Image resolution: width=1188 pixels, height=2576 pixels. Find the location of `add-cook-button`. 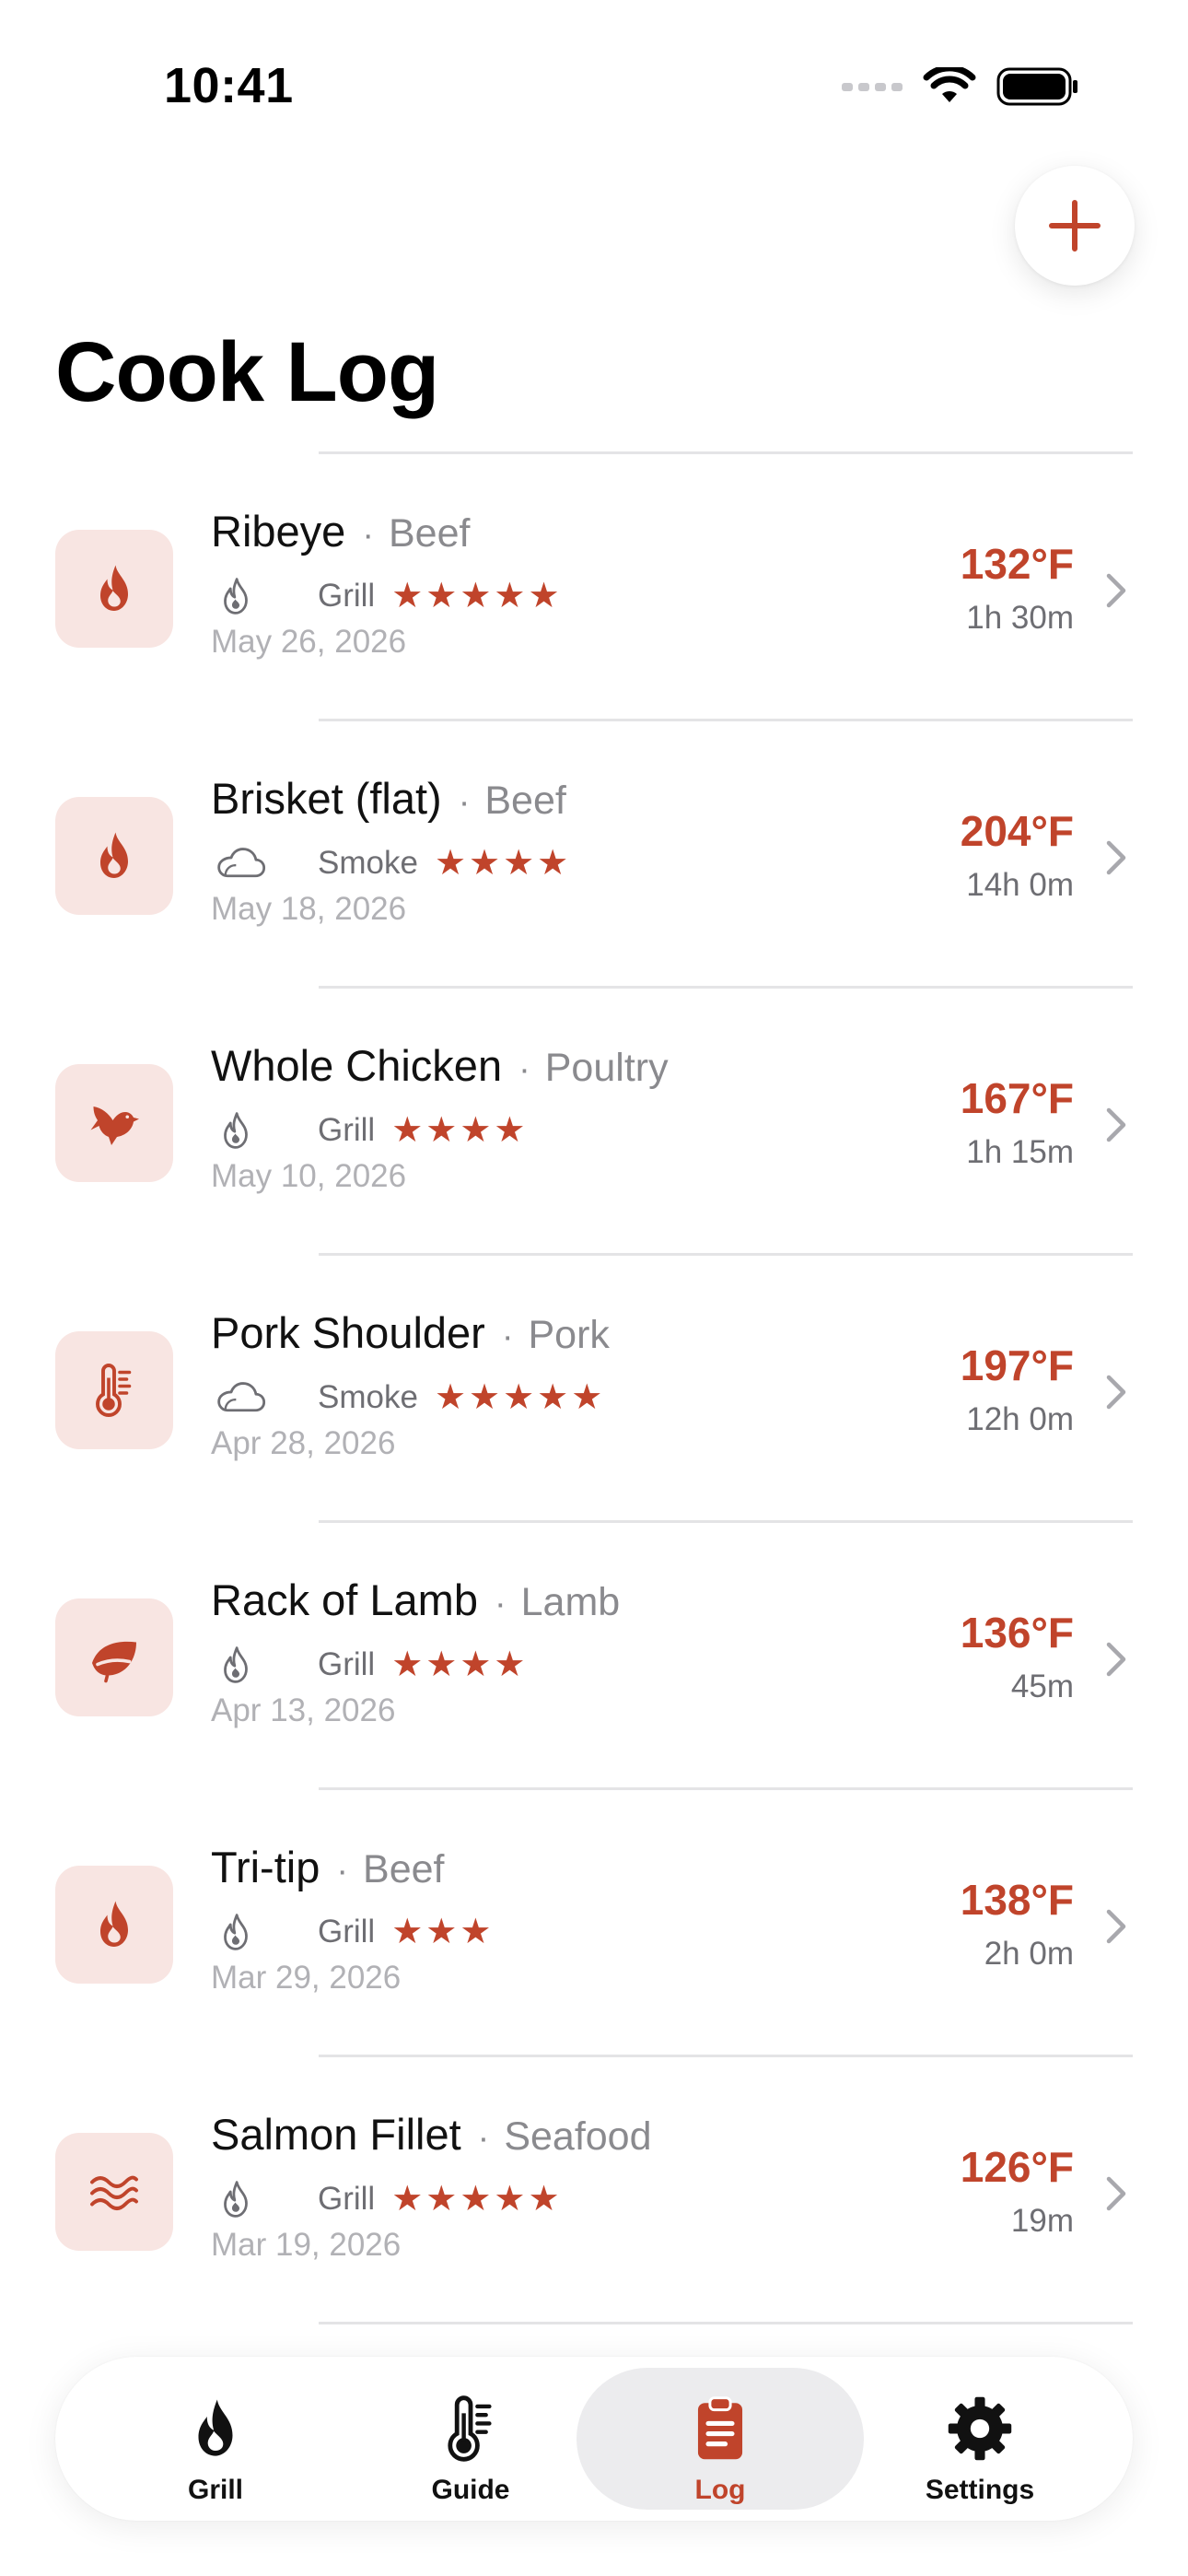

add-cook-button is located at coordinates (1075, 226).